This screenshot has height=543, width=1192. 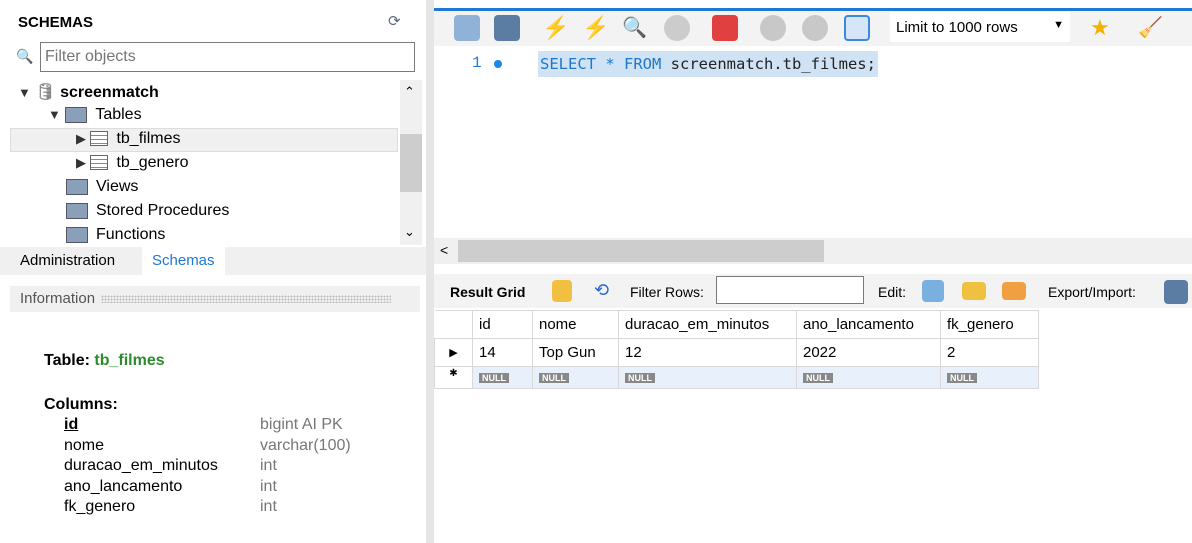 I want to click on filter-objects-input, so click(x=227, y=57).